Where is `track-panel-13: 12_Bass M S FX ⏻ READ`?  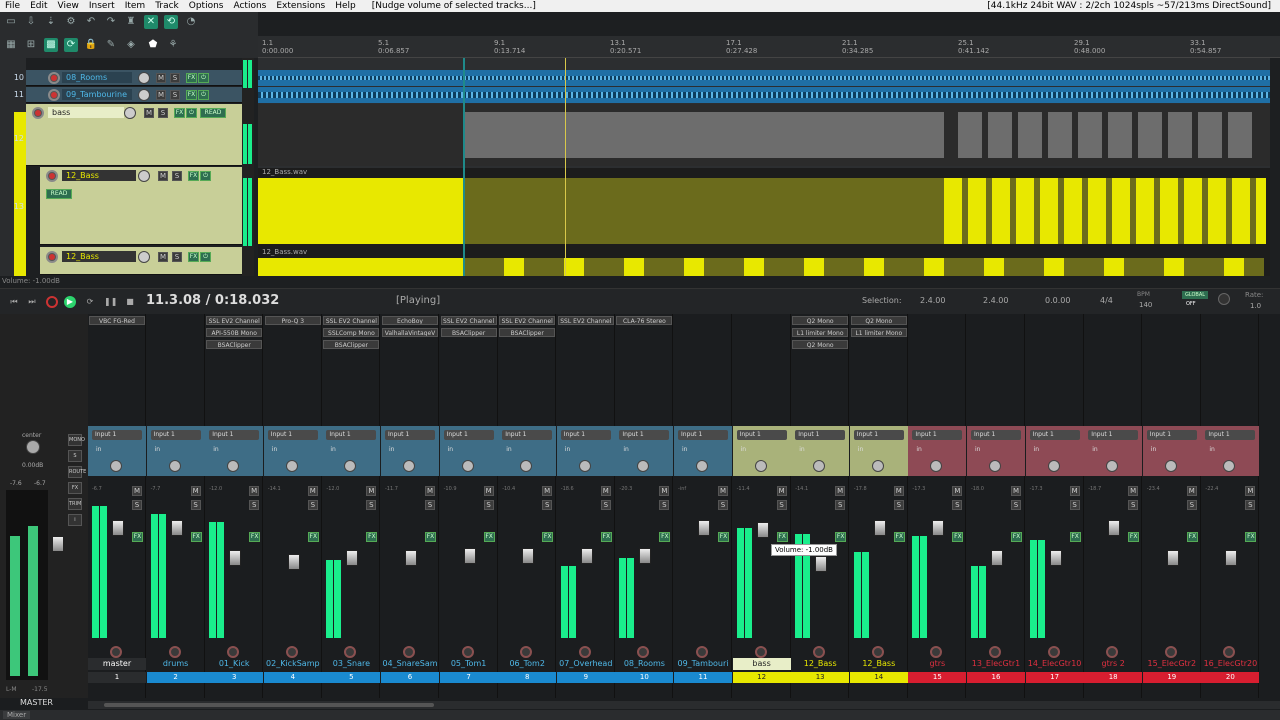 track-panel-13: 12_Bass M S FX ⏻ READ is located at coordinates (141, 206).